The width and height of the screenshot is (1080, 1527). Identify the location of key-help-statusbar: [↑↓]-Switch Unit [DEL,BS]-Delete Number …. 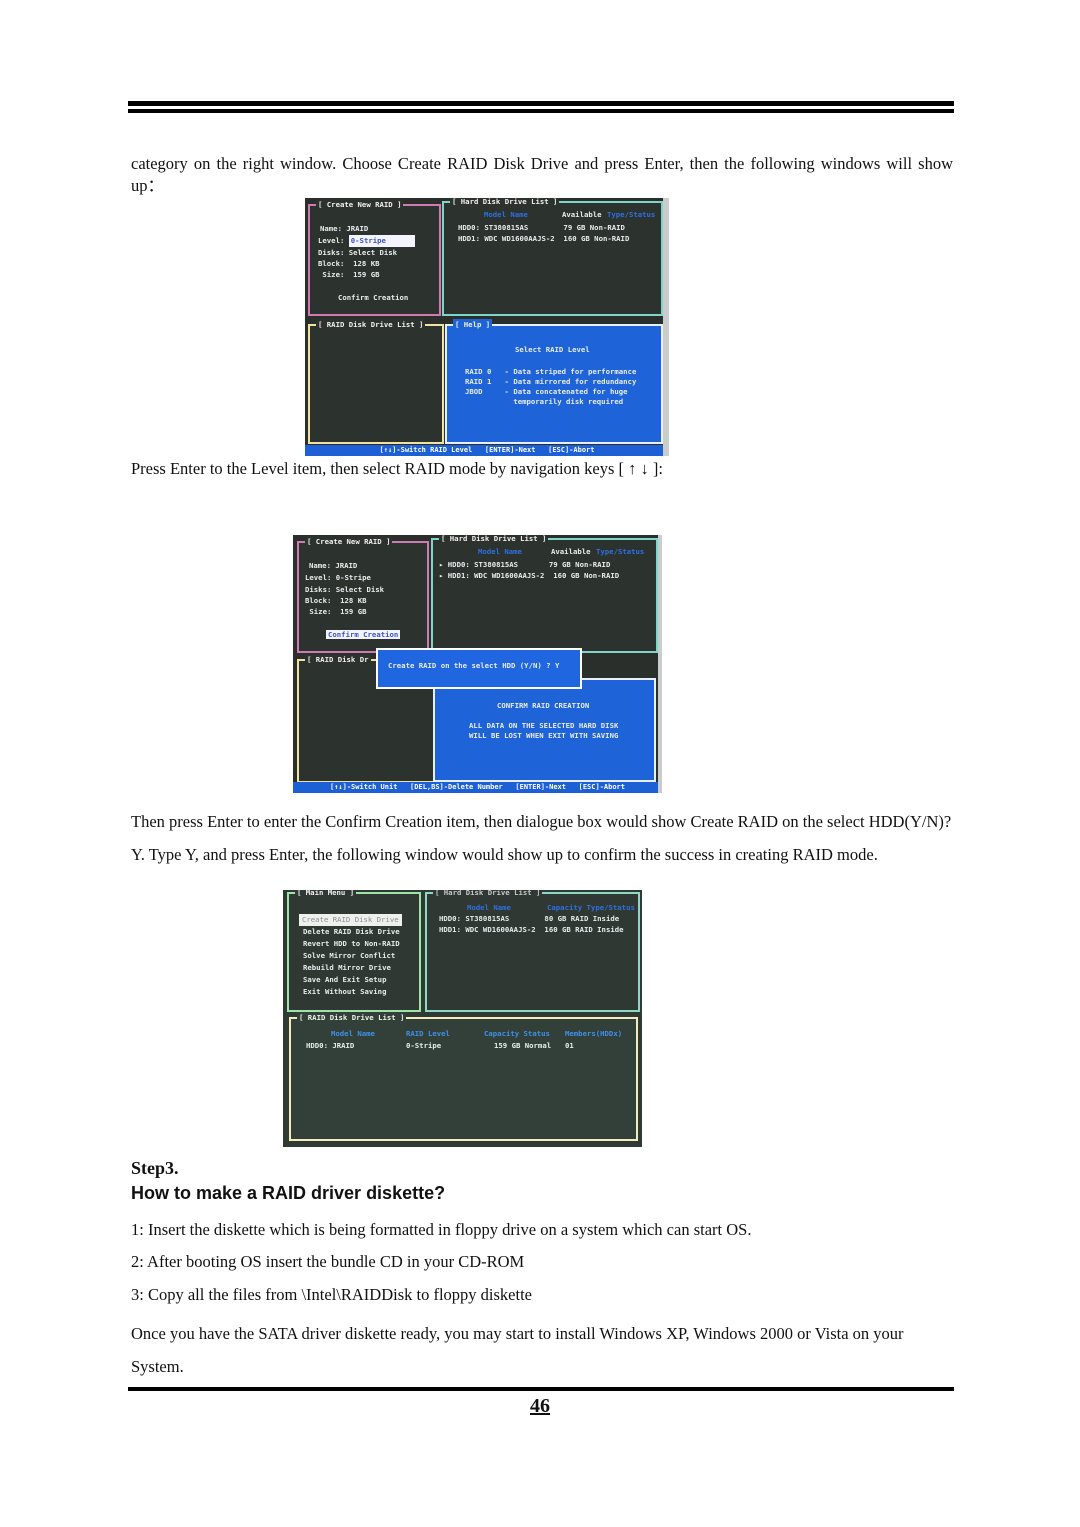
(477, 787).